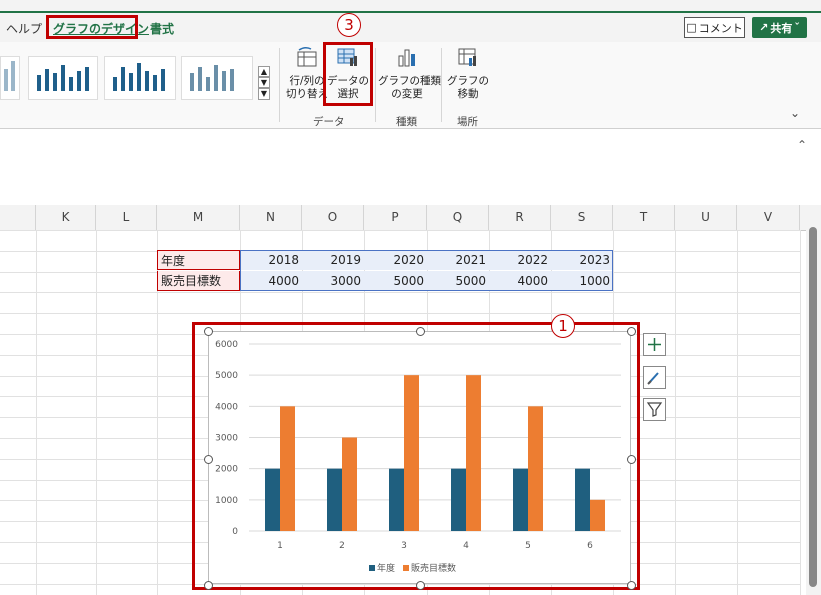 This screenshot has width=821, height=595. What do you see at coordinates (271, 217) in the screenshot?
I see `column-header-n: N` at bounding box center [271, 217].